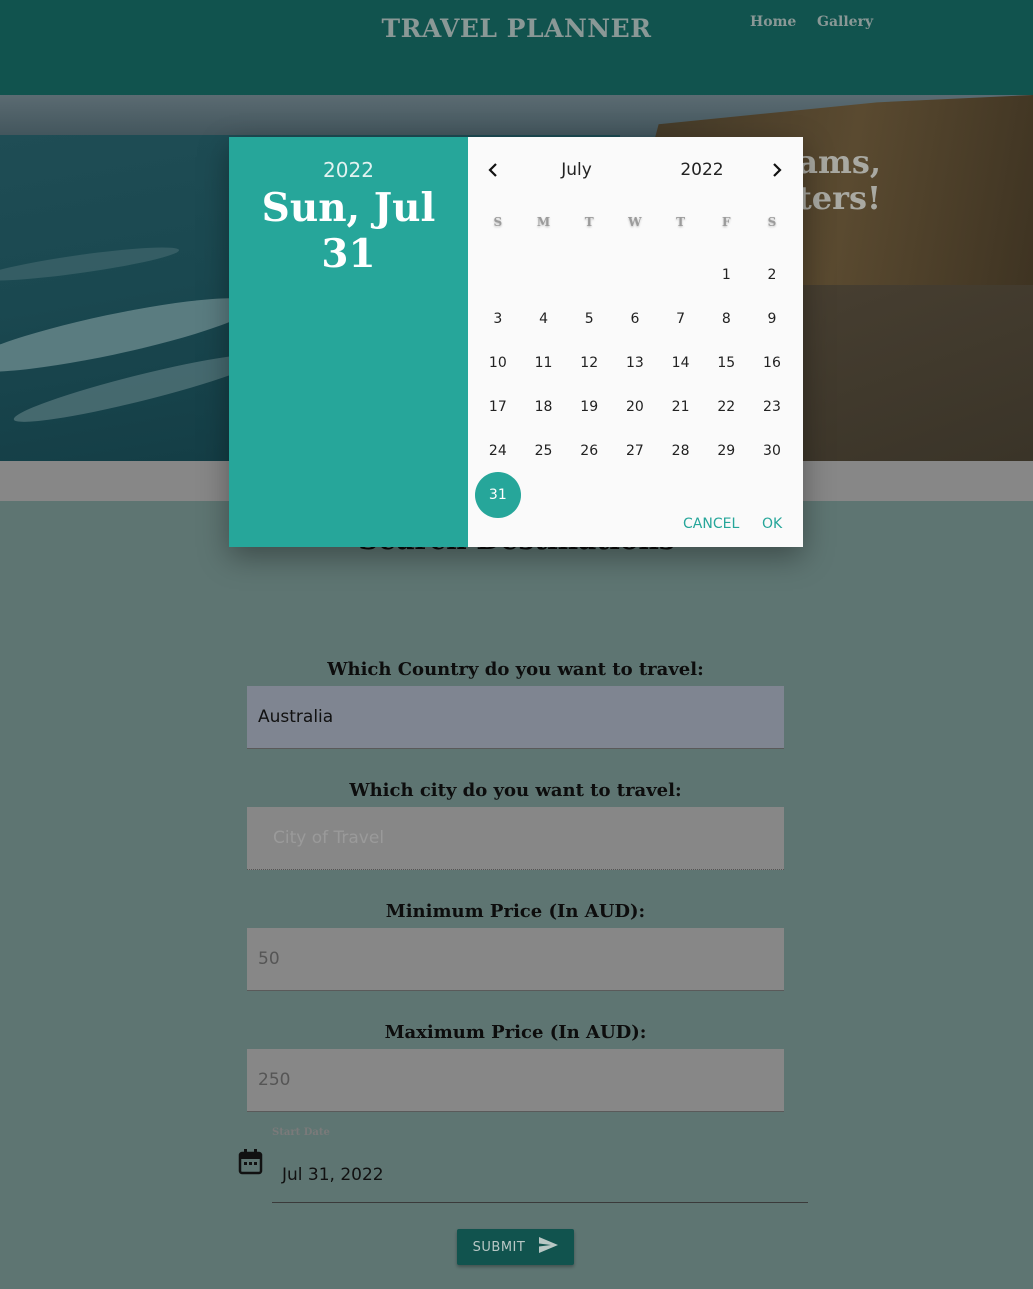 The width and height of the screenshot is (1033, 1289). Describe the element at coordinates (711, 524) in the screenshot. I see `cancel-button: CANCEL` at that location.